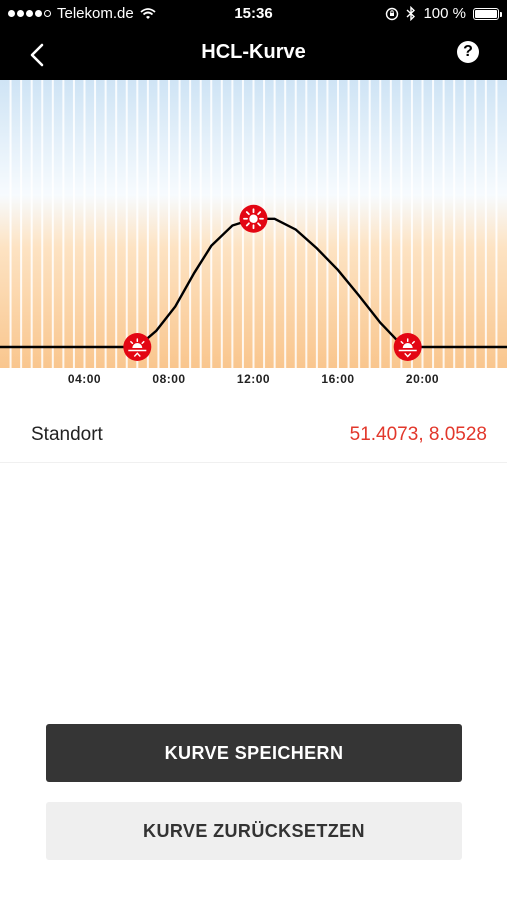  I want to click on x-tick-label: 08:00, so click(169, 379).